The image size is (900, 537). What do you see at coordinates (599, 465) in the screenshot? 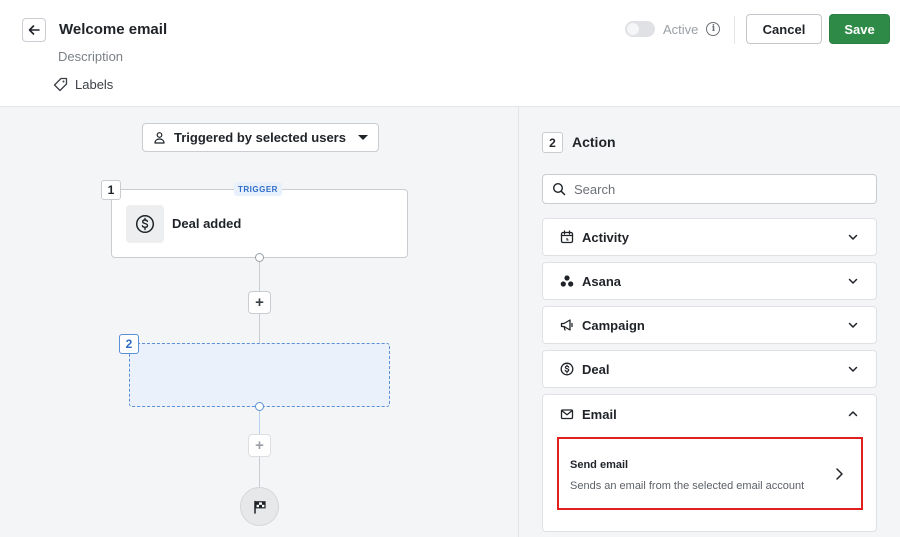
I see `action-title: Send email` at bounding box center [599, 465].